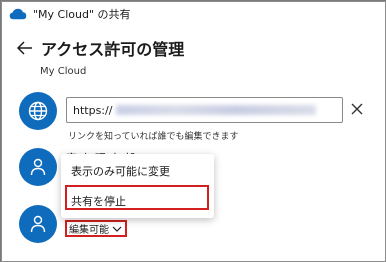 Image resolution: width=386 pixels, height=262 pixels. I want to click on stop-sharing-highlight, so click(137, 197).